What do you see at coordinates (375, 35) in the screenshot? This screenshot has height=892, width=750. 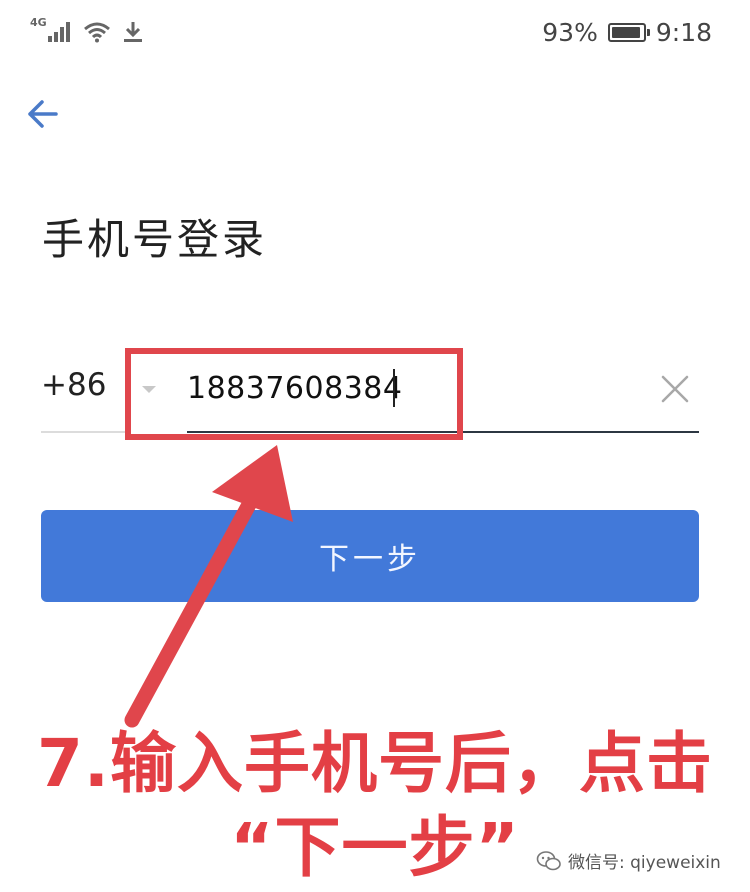 I see `status-bar: 4G 93% 9:18` at bounding box center [375, 35].